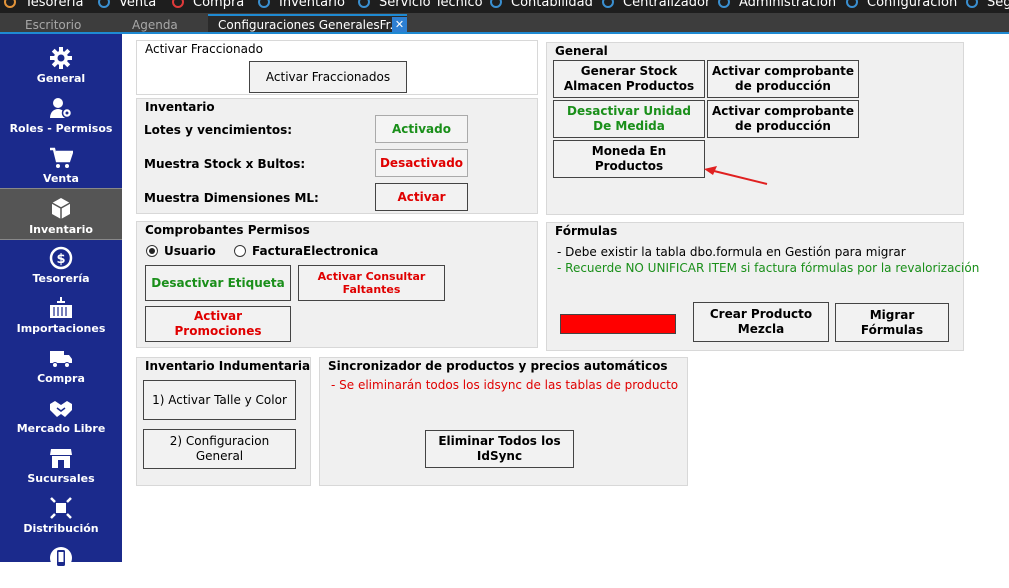  I want to click on menu-item-inventario: Inventario, so click(301, 5).